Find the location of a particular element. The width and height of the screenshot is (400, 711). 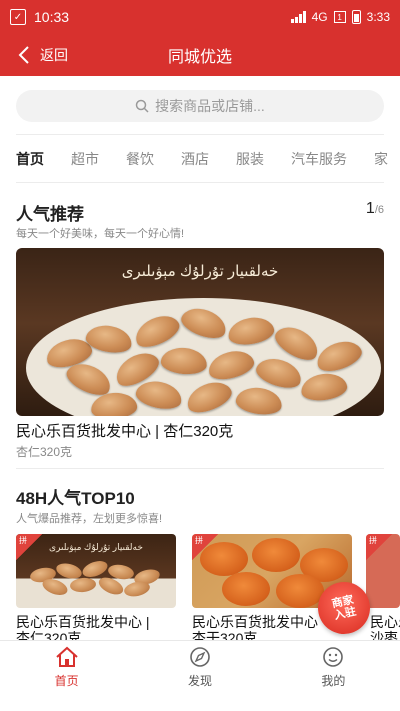

tab-home: 首页 is located at coordinates (30, 159).